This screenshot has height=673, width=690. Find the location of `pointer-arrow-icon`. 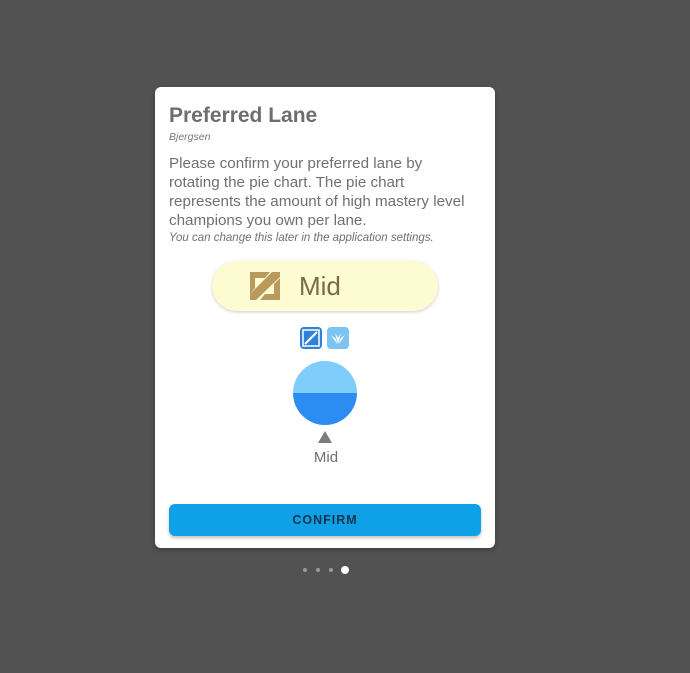

pointer-arrow-icon is located at coordinates (325, 437).